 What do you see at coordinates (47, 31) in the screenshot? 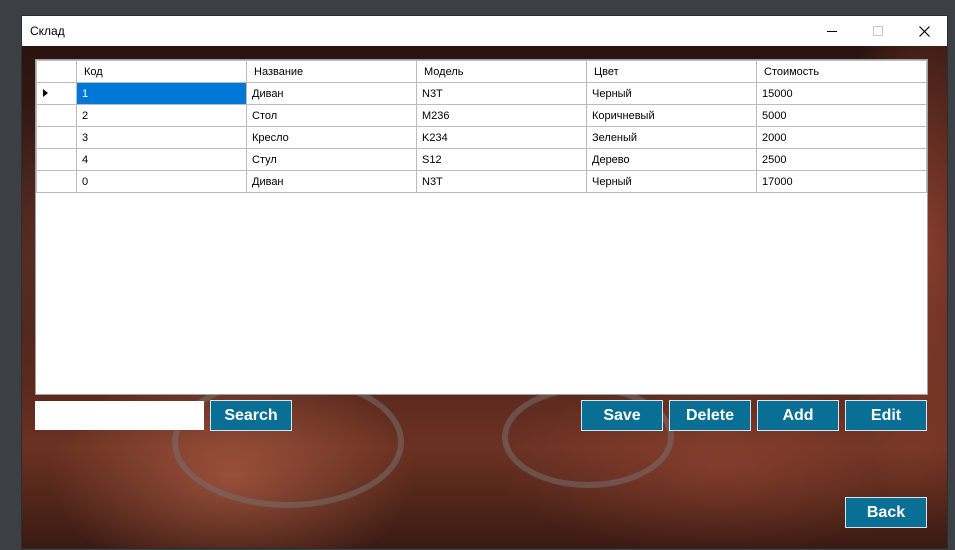
I see `window-title: Склад` at bounding box center [47, 31].